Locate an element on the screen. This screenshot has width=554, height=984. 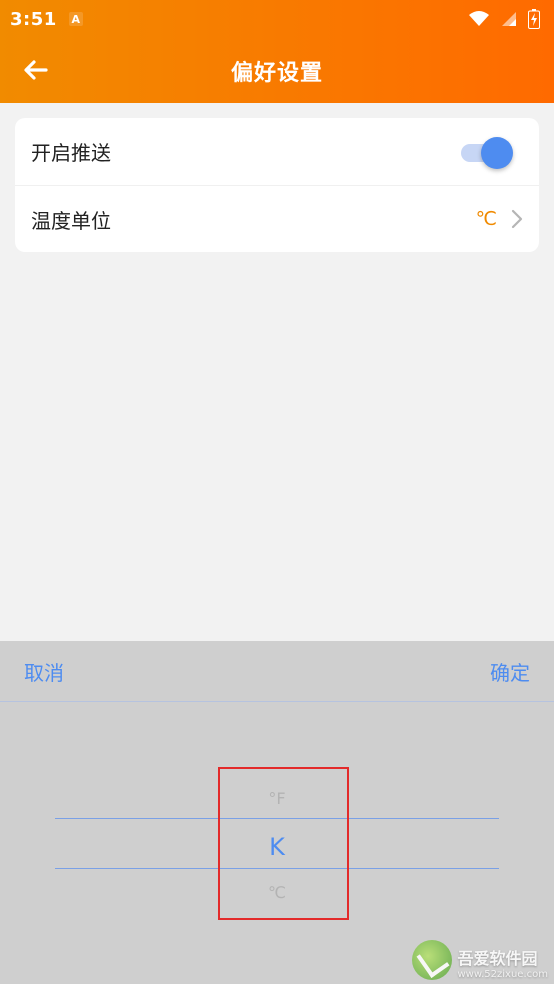
watermark-text: 吾爱软件园 www.52zixue.com is located at coordinates (503, 962).